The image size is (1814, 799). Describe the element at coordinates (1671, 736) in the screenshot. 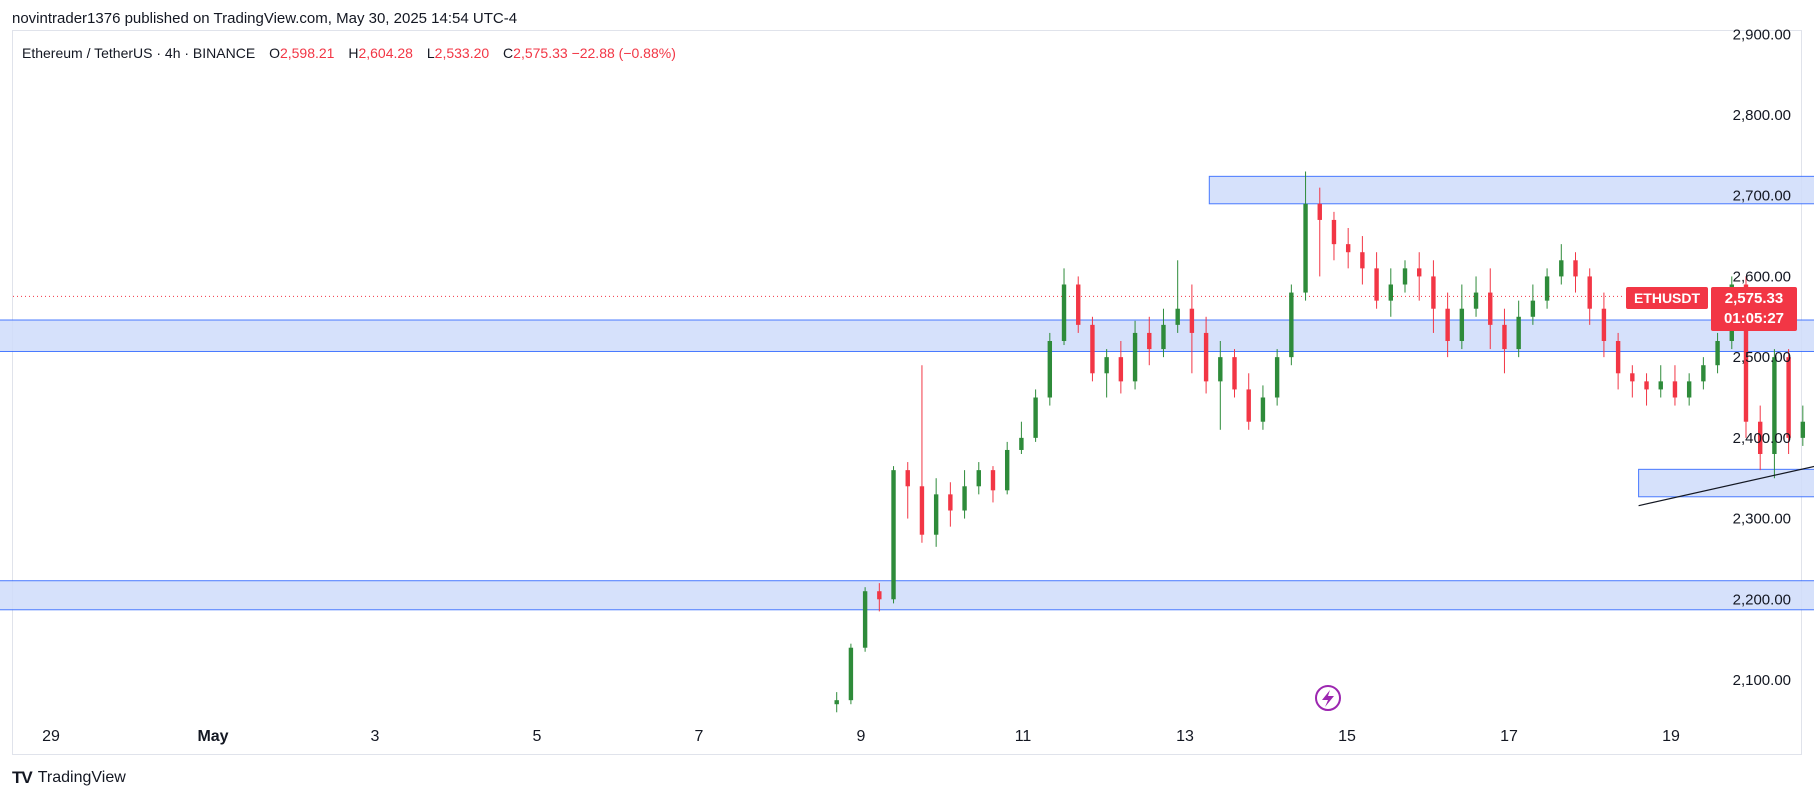

I see `x-tick-label: 19` at that location.